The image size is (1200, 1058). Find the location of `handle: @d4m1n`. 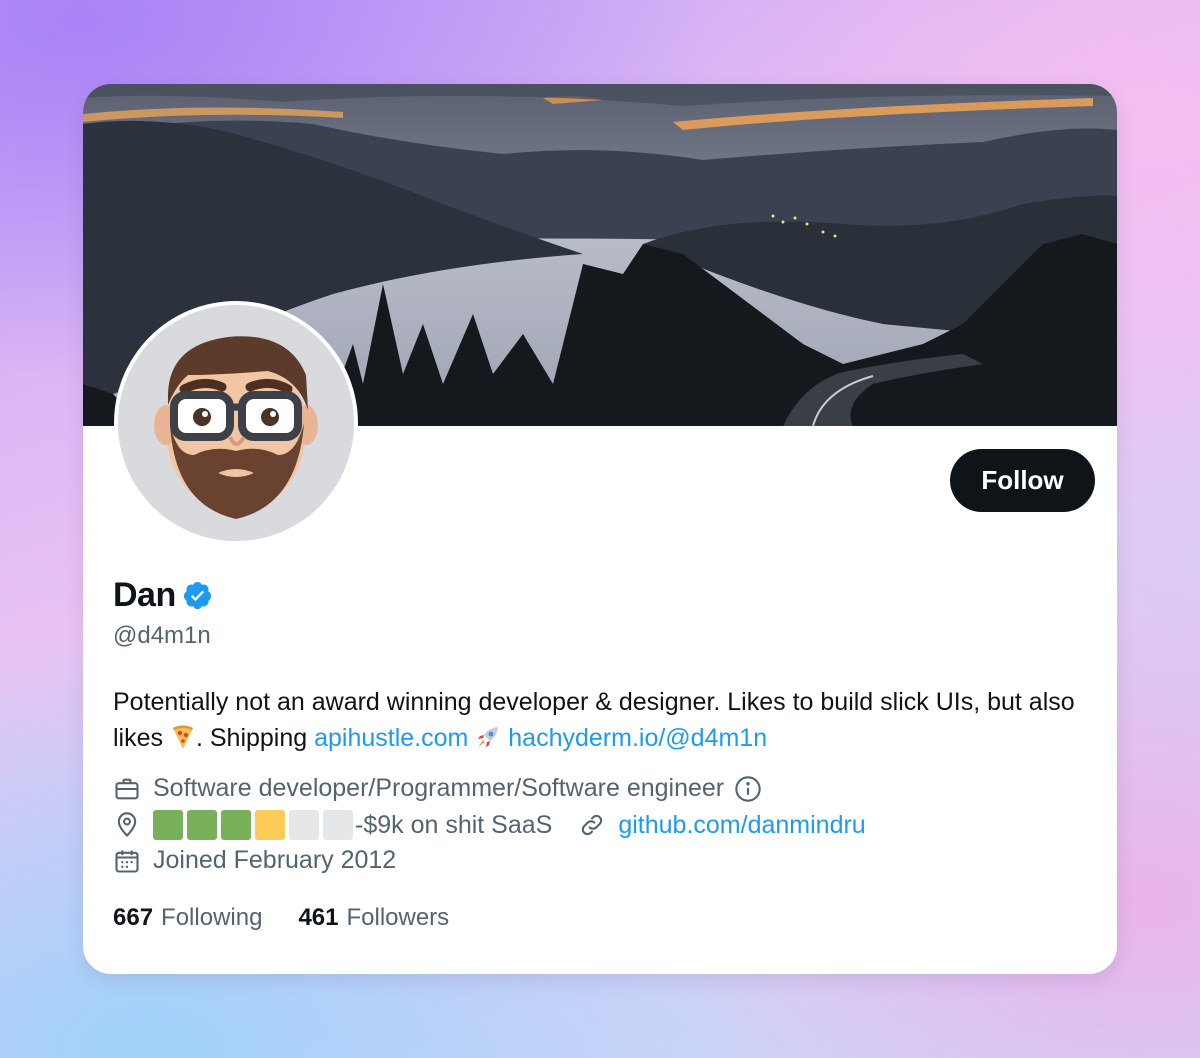

handle: @d4m1n is located at coordinates (162, 635).